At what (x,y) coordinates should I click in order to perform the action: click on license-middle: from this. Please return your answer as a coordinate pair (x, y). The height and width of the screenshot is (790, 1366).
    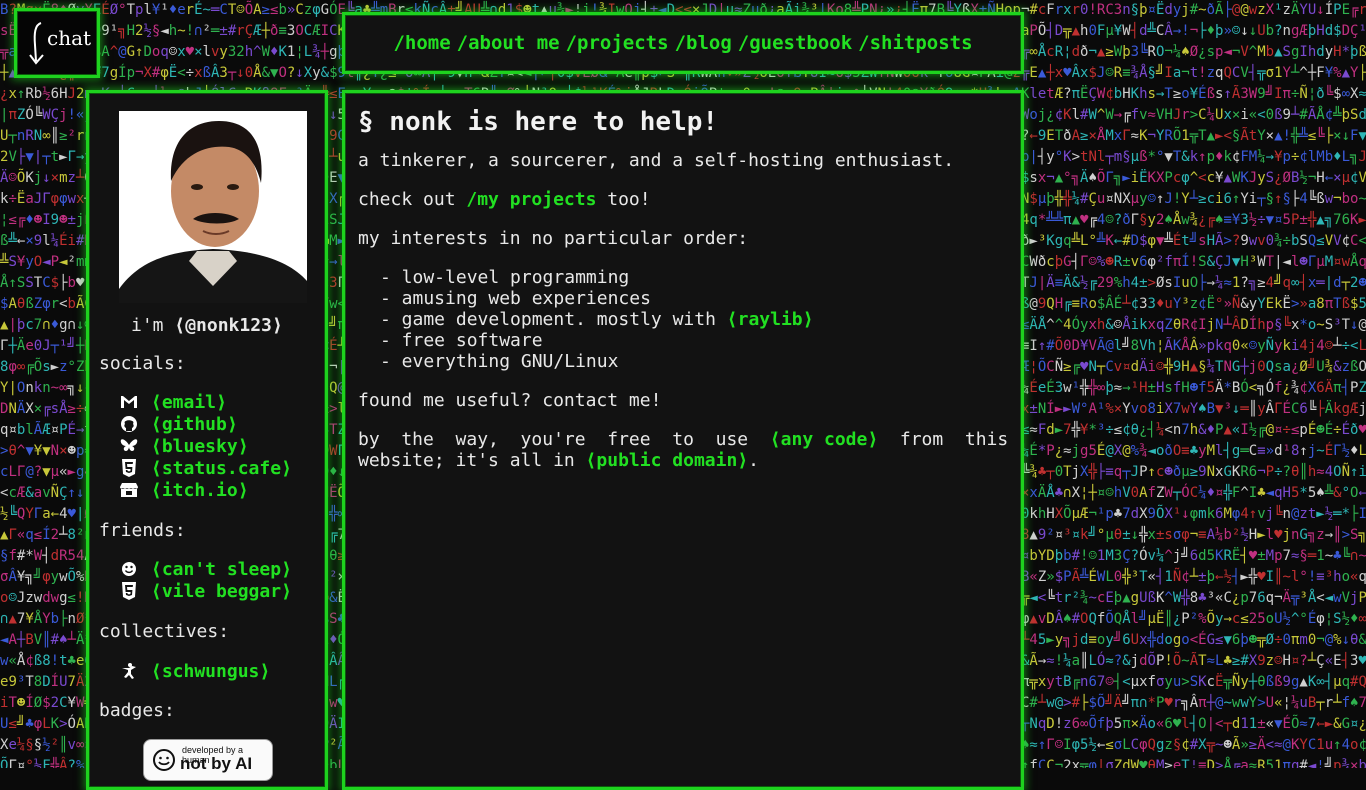
    Looking at the image, I should click on (943, 439).